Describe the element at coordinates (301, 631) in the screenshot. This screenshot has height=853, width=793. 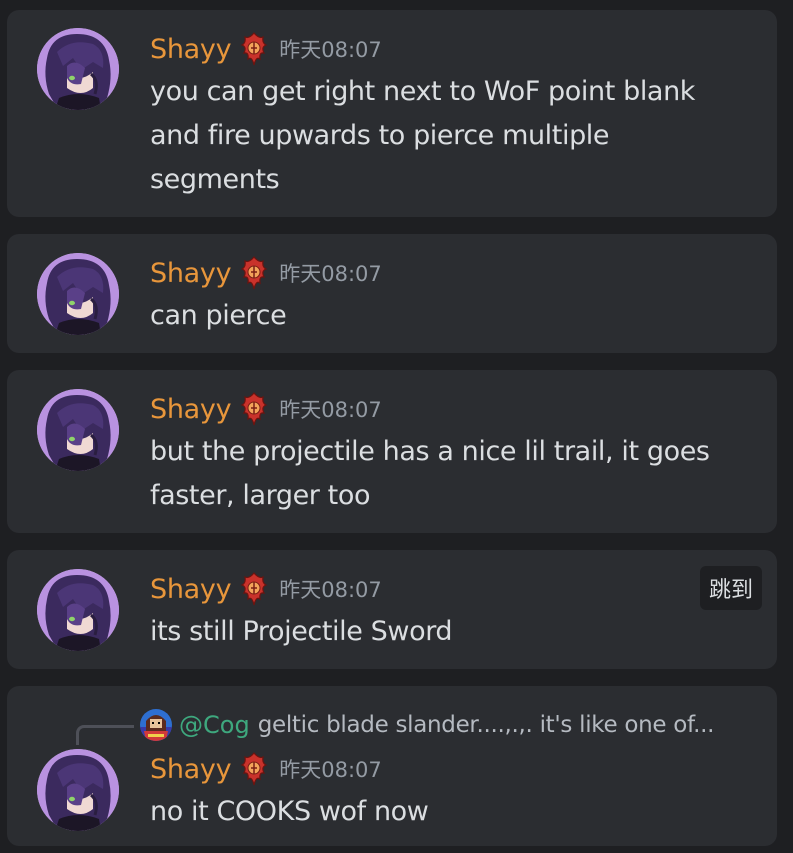
I see `message-line: its still Projectile Sword` at that location.